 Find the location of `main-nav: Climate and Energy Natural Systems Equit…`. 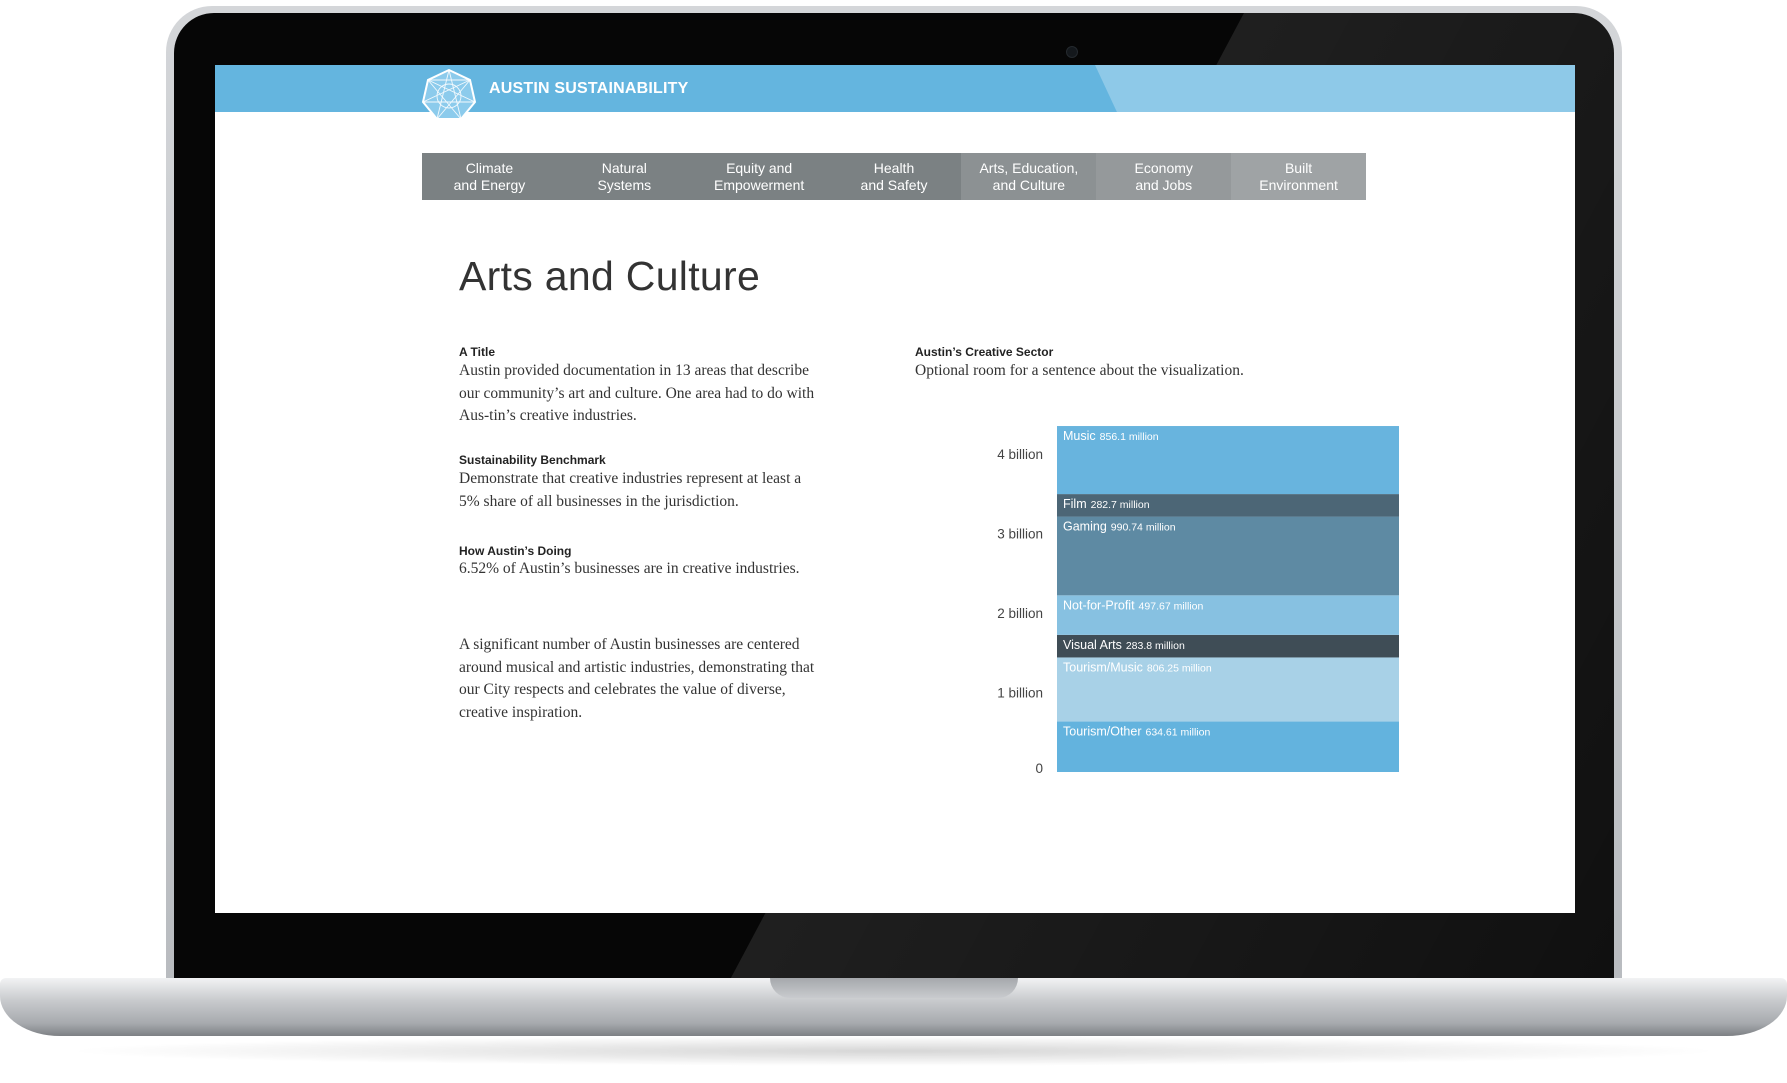

main-nav: Climate and Energy Natural Systems Equit… is located at coordinates (894, 176).